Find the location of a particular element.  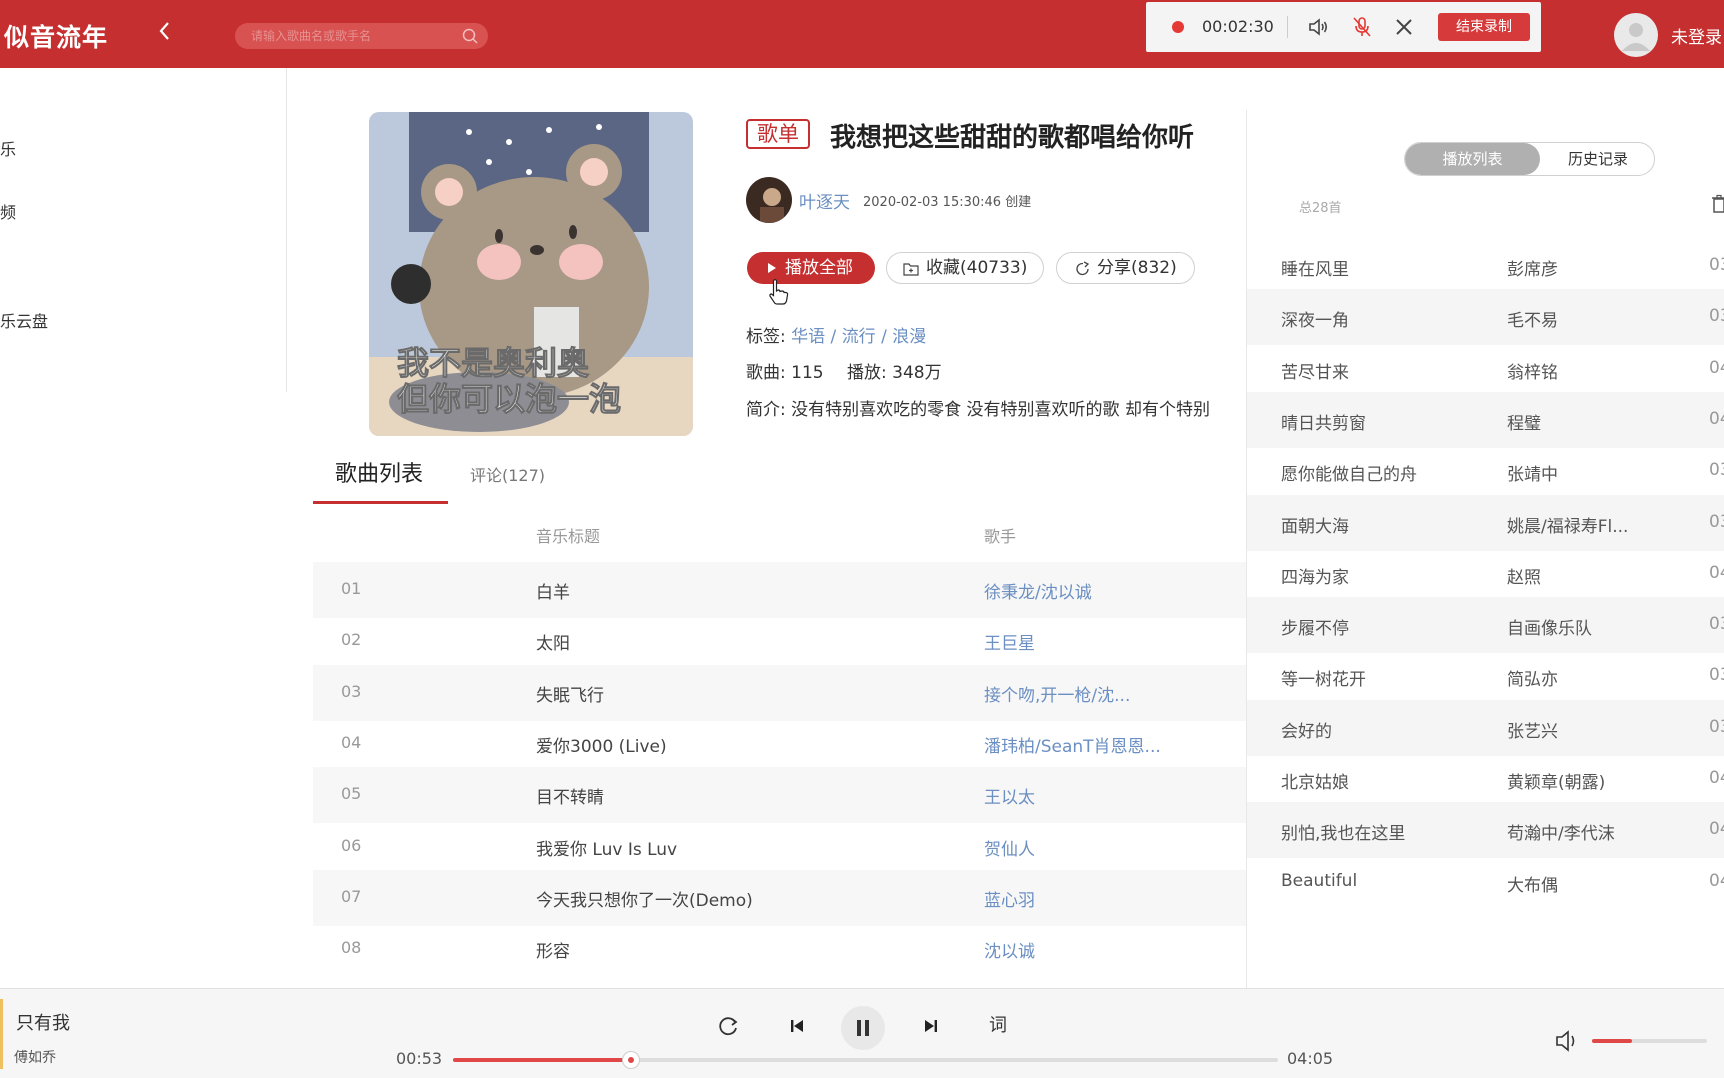

queue-item: 北京姑娘 黄颖章(朝露) 04 is located at coordinates (1485, 779).